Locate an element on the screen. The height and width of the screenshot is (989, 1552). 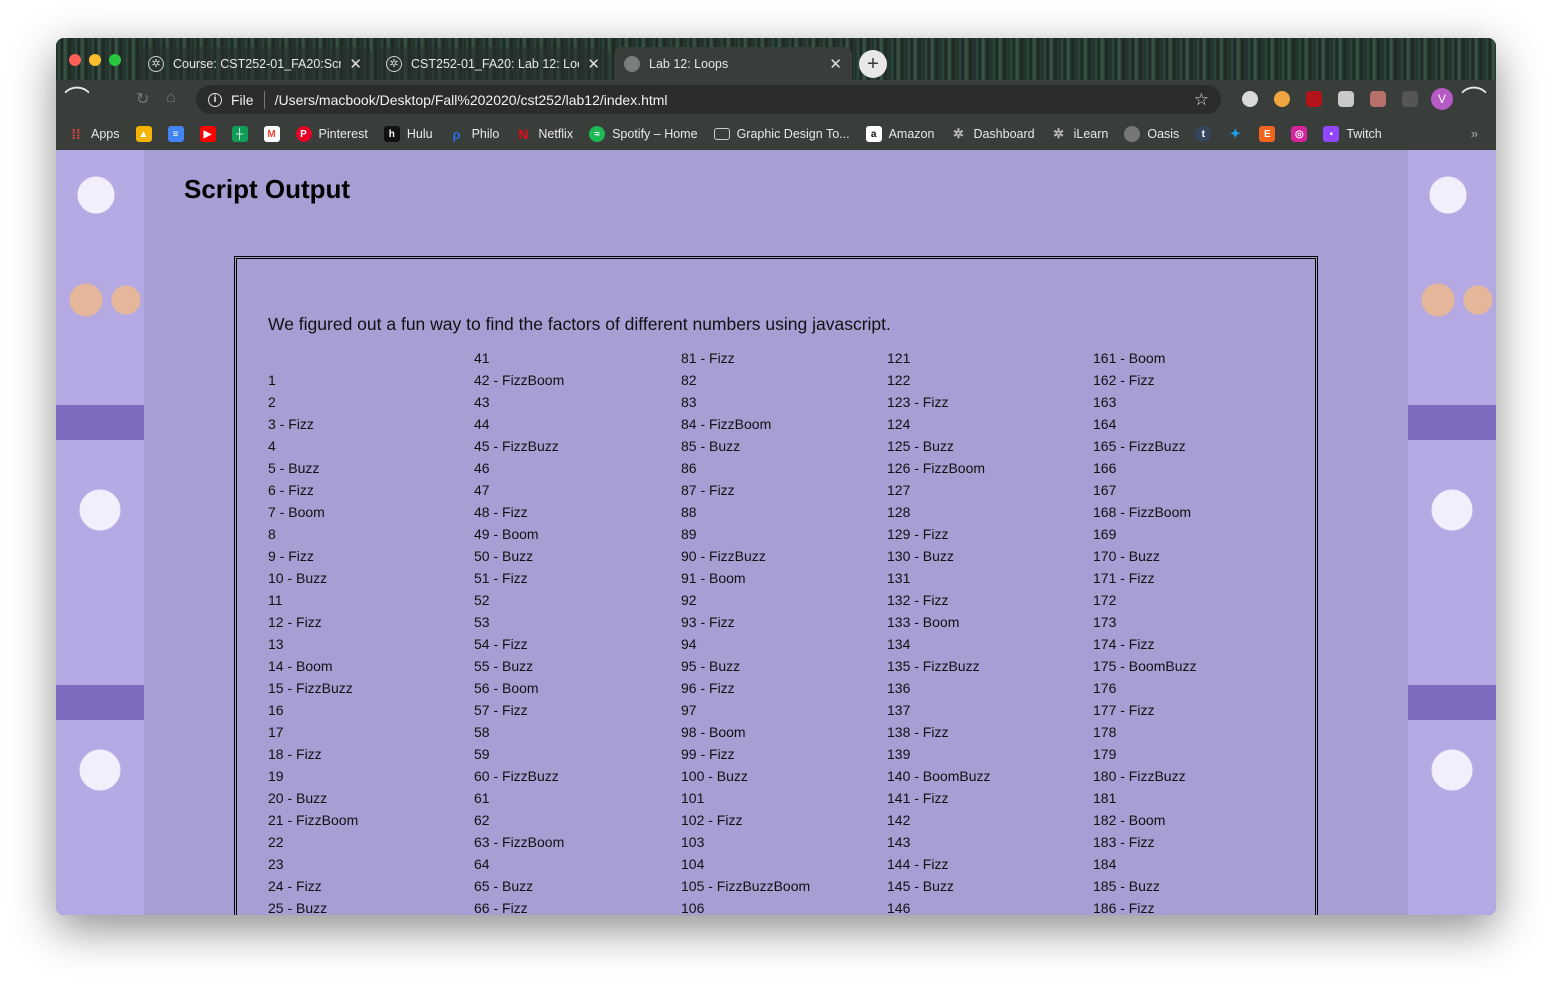
output-line: 50 - Buzz is located at coordinates (504, 556).